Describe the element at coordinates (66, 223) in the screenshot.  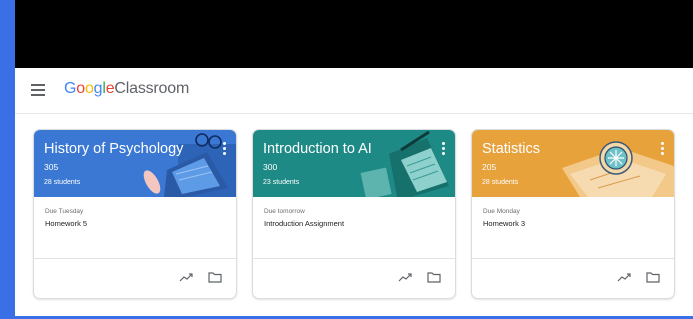
I see `assignment-link: Homework 5` at that location.